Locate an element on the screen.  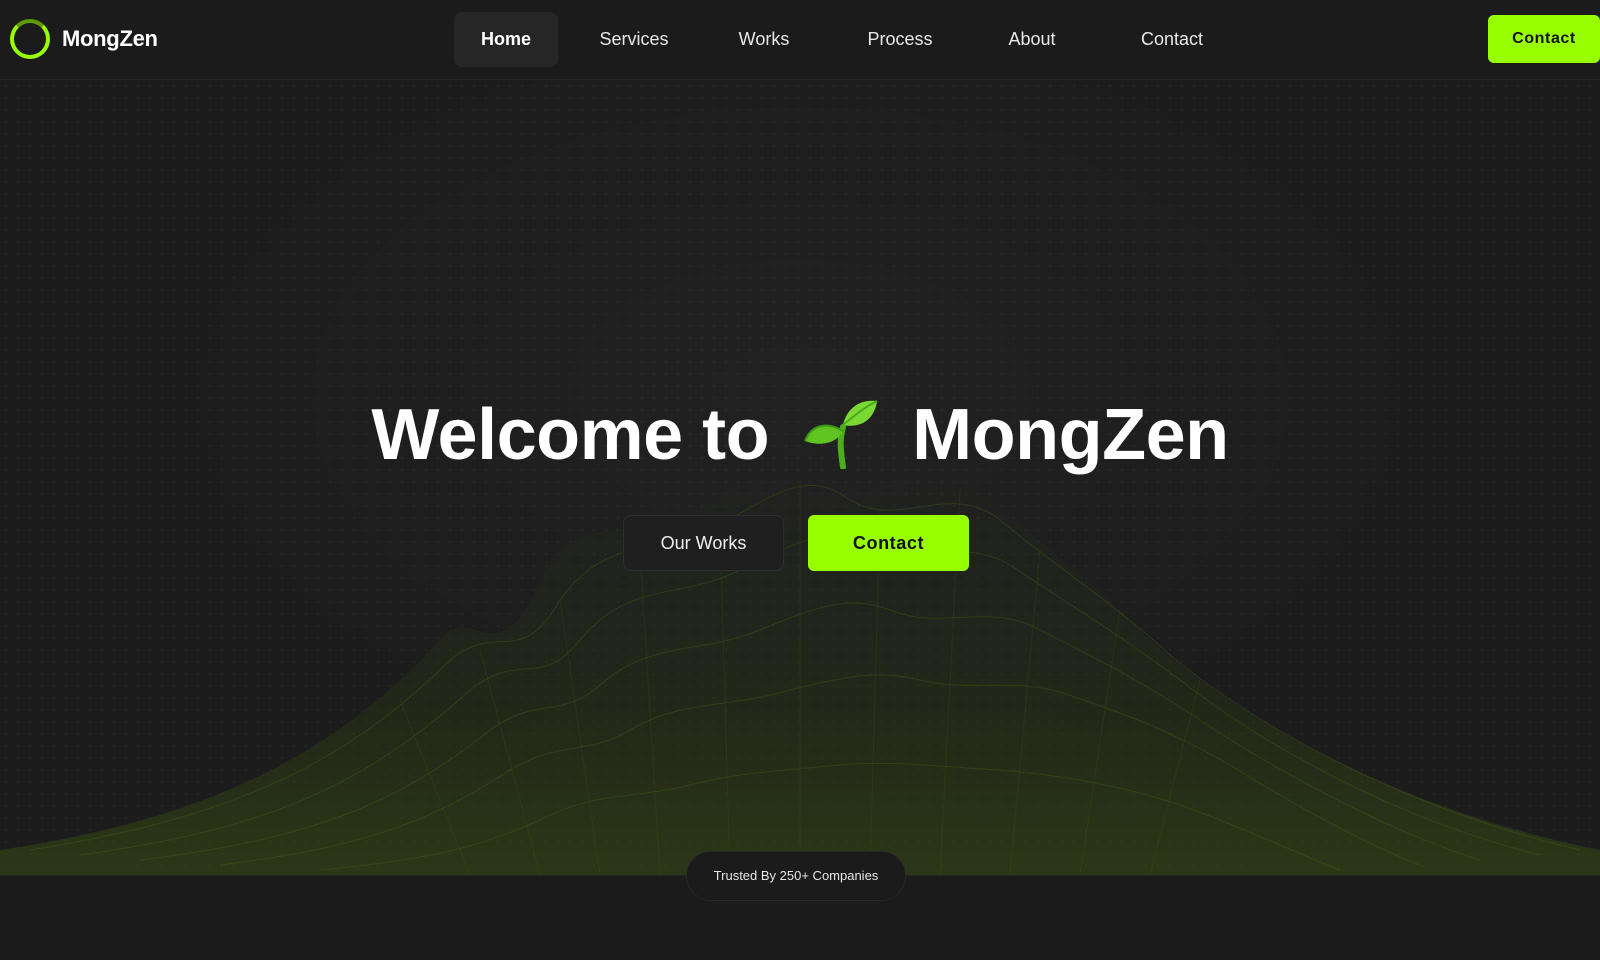
nav-contact-button: Contact is located at coordinates (1544, 39).